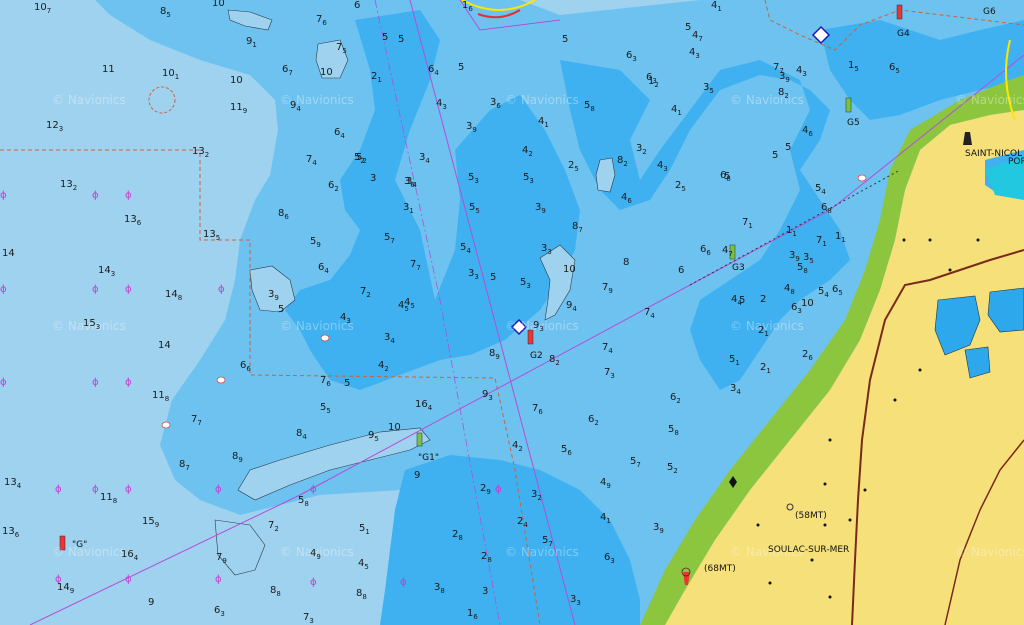 The image size is (1024, 625). Describe the element at coordinates (738, 268) in the screenshot. I see `buoy-label: G3` at that location.